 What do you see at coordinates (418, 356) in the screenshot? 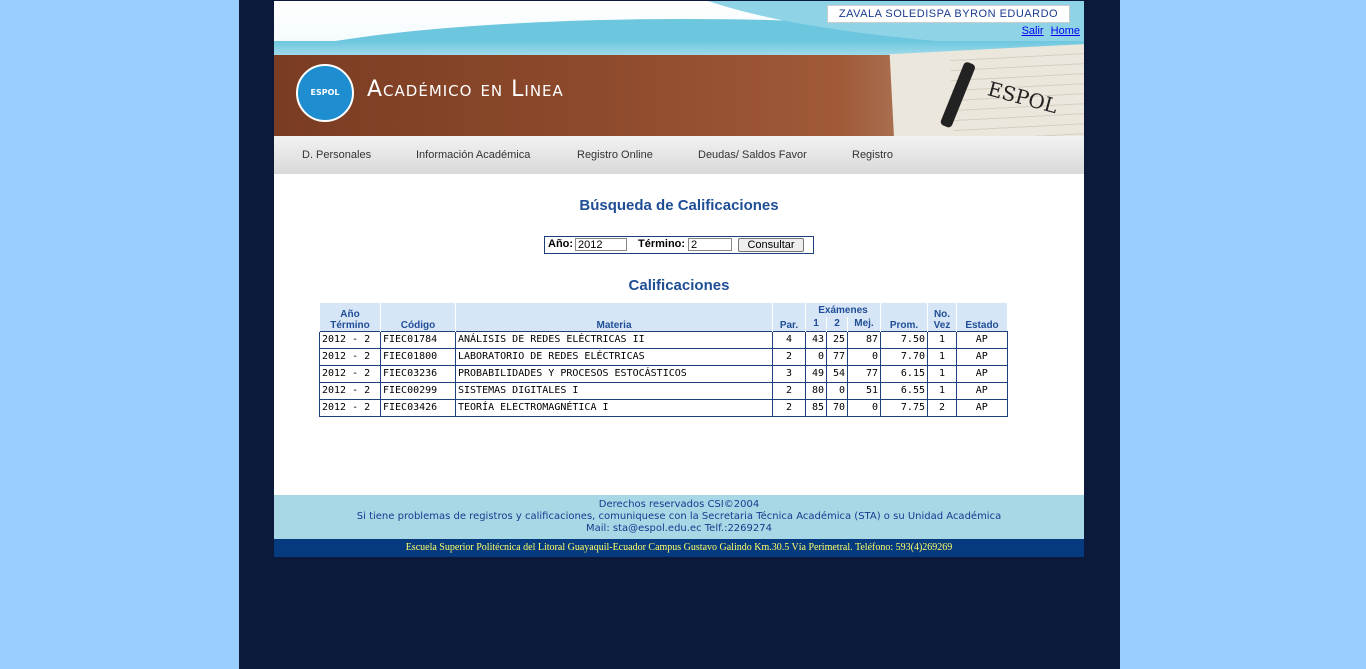
I see `cell-code: FIEC01800` at bounding box center [418, 356].